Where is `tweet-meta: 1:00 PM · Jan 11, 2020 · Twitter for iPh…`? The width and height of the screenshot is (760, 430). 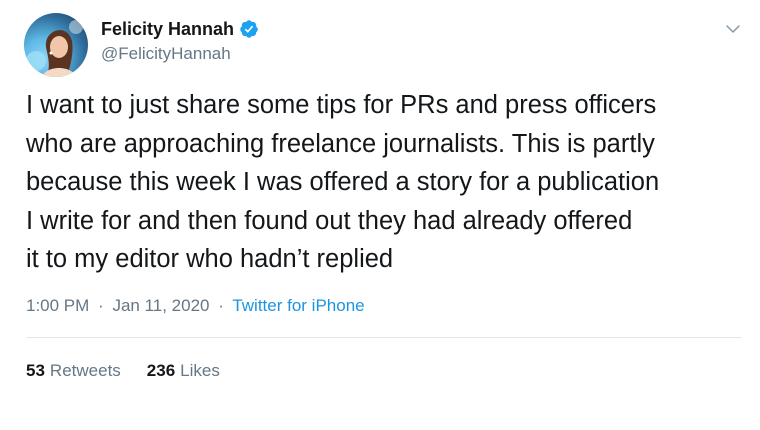
tweet-meta: 1:00 PM · Jan 11, 2020 · Twitter for iPh… is located at coordinates (195, 306).